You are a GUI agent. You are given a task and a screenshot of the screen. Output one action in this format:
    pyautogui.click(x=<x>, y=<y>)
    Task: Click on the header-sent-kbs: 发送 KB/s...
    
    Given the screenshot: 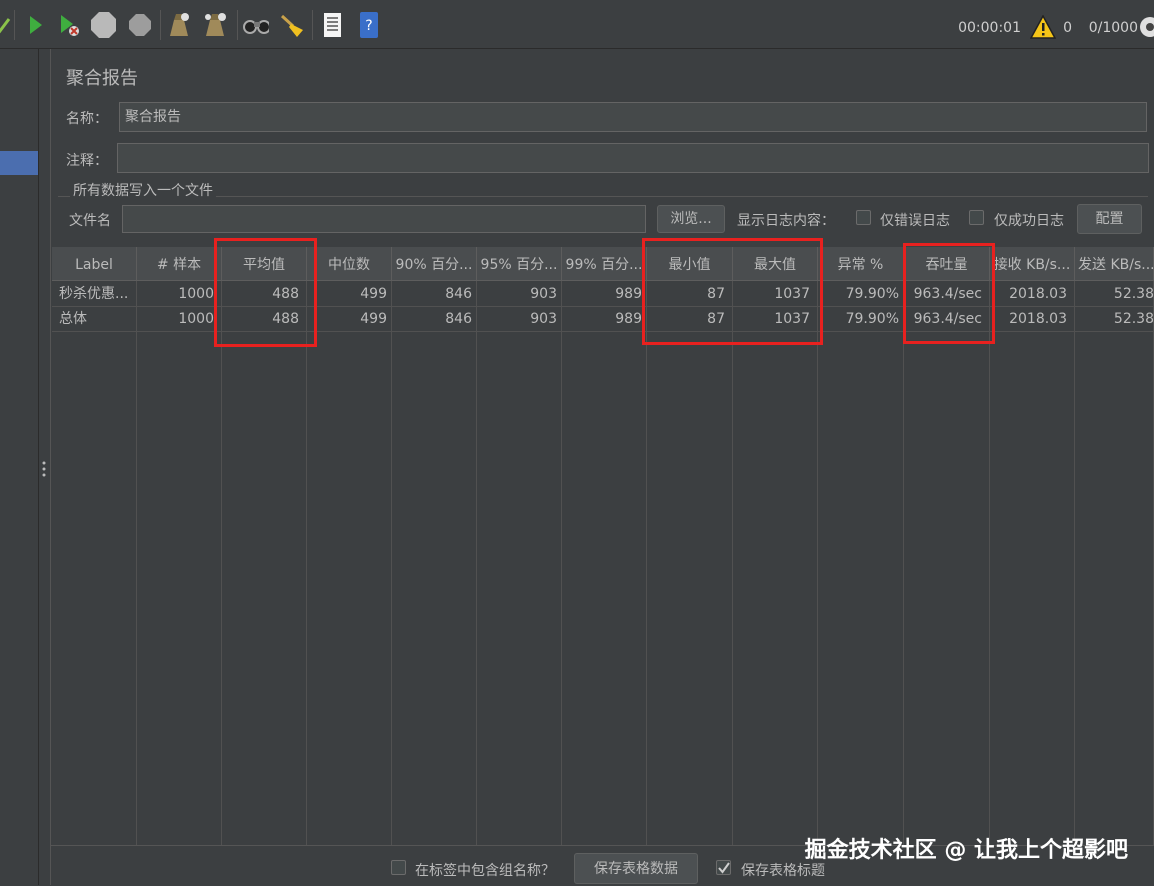 What is the action you would take?
    pyautogui.click(x=1114, y=264)
    